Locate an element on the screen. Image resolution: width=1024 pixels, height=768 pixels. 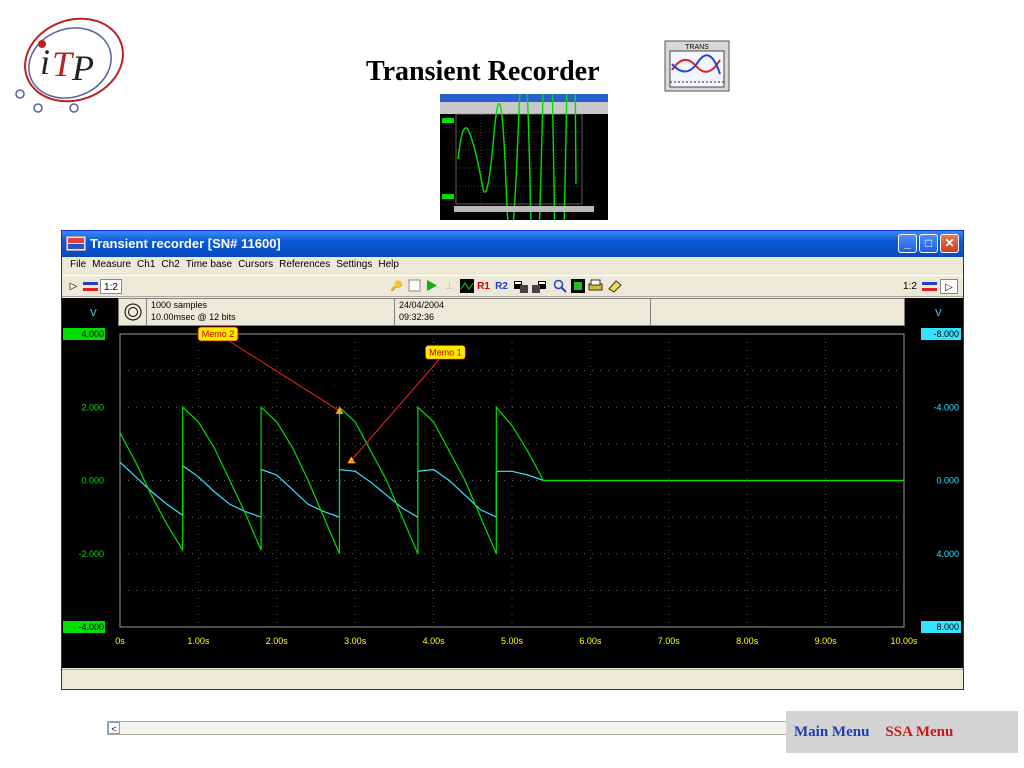
minimize-button: _ is located at coordinates (907, 243).